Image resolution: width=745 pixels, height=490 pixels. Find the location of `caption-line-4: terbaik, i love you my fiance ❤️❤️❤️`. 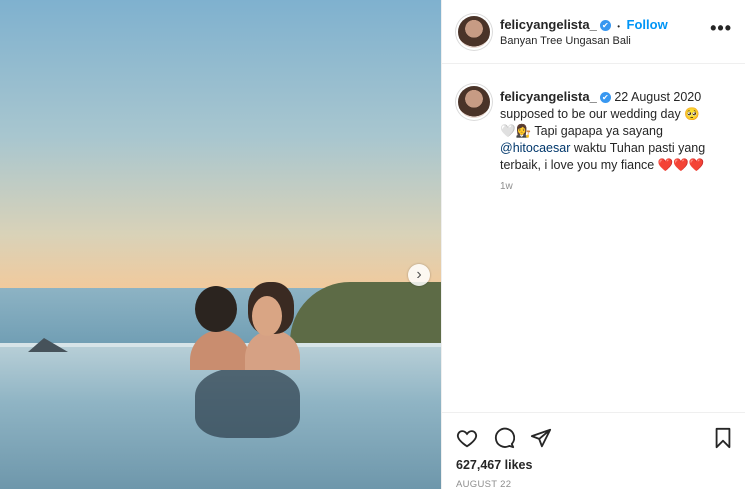

caption-line-4: terbaik, i love you my fiance ❤️❤️❤️ is located at coordinates (602, 165).